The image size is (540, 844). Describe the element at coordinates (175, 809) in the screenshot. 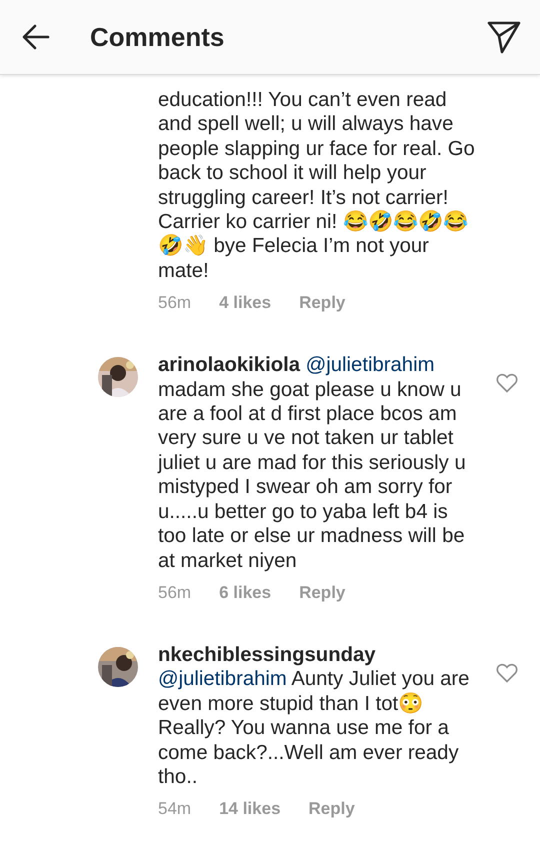

I see `comment-time: 54m` at that location.